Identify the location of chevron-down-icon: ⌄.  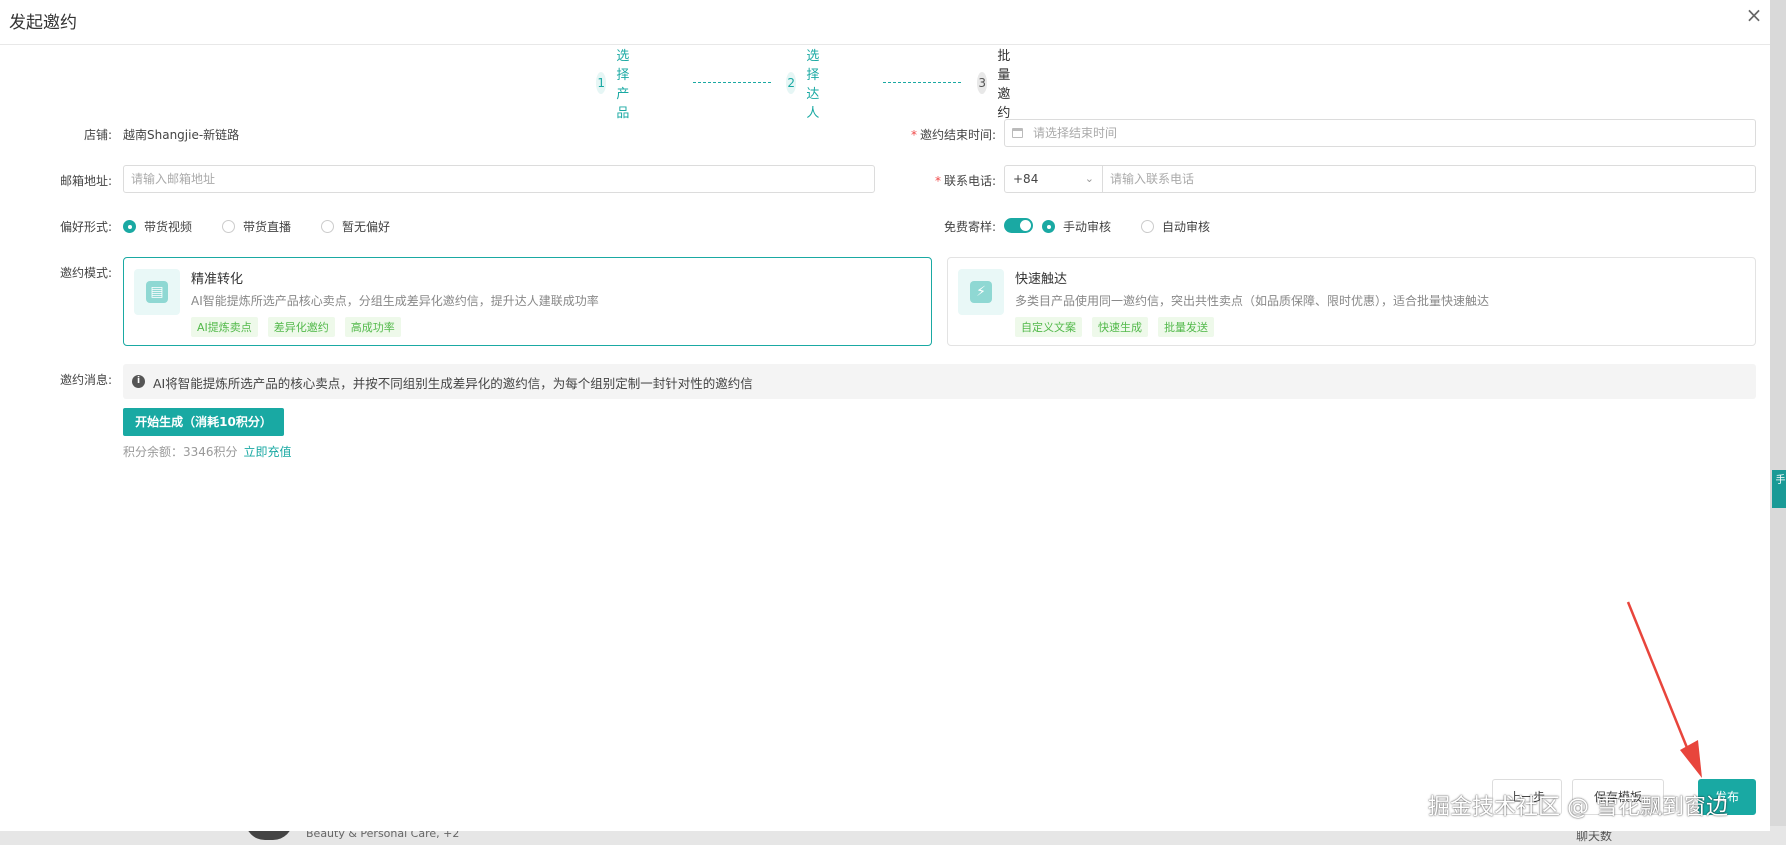
(1089, 178).